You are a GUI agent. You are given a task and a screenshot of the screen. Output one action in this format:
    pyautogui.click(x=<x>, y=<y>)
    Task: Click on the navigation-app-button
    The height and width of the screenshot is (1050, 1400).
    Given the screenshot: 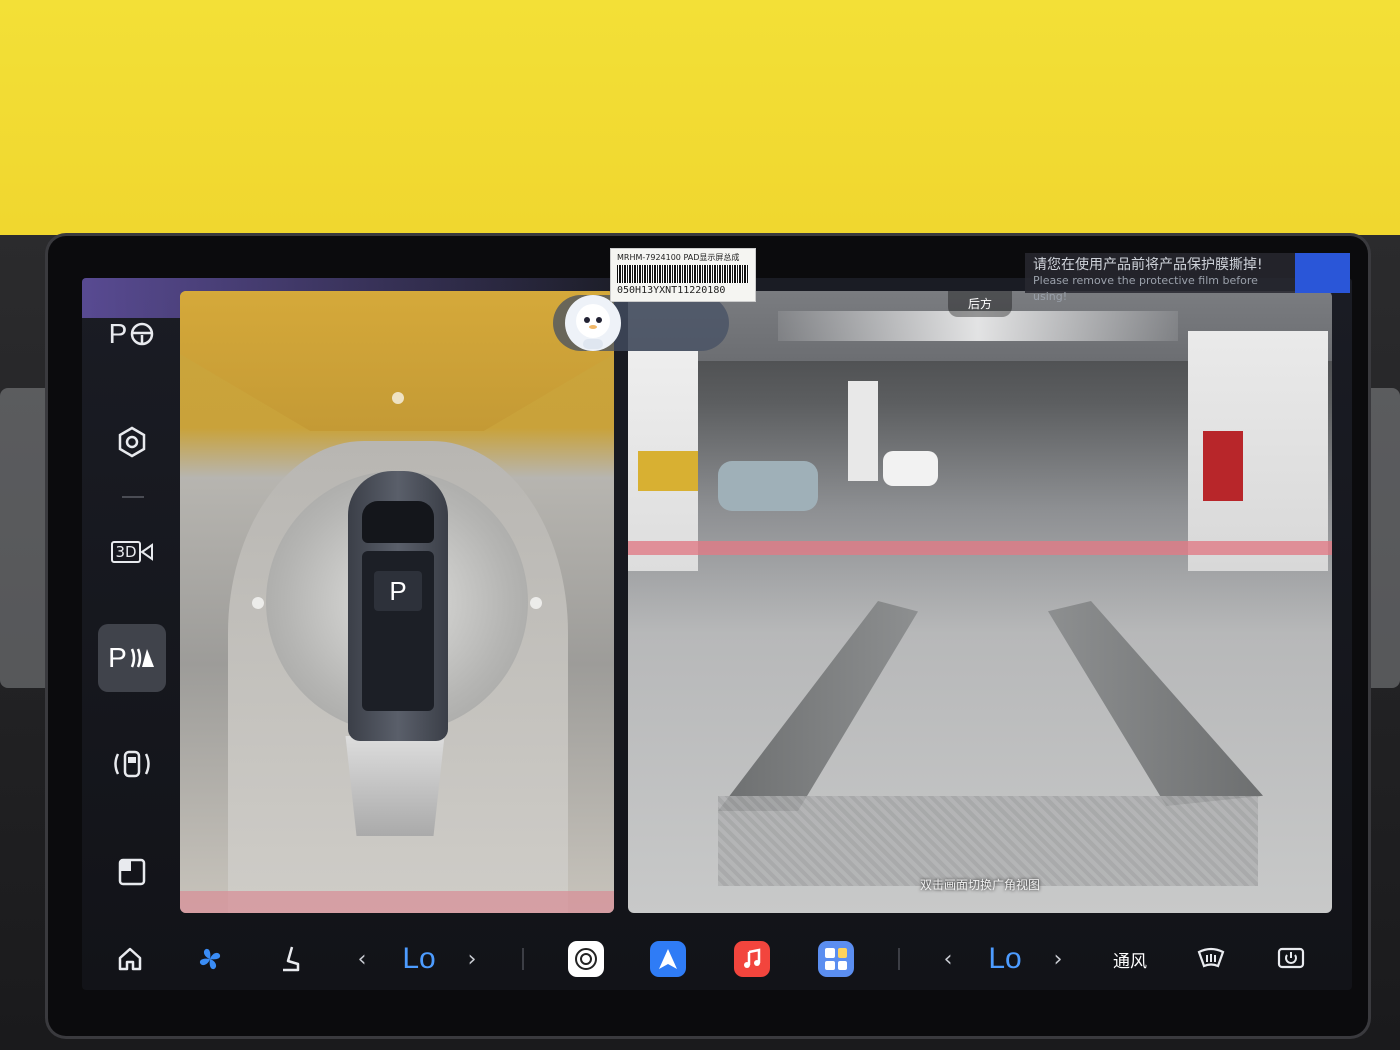 What is the action you would take?
    pyautogui.click(x=668, y=959)
    